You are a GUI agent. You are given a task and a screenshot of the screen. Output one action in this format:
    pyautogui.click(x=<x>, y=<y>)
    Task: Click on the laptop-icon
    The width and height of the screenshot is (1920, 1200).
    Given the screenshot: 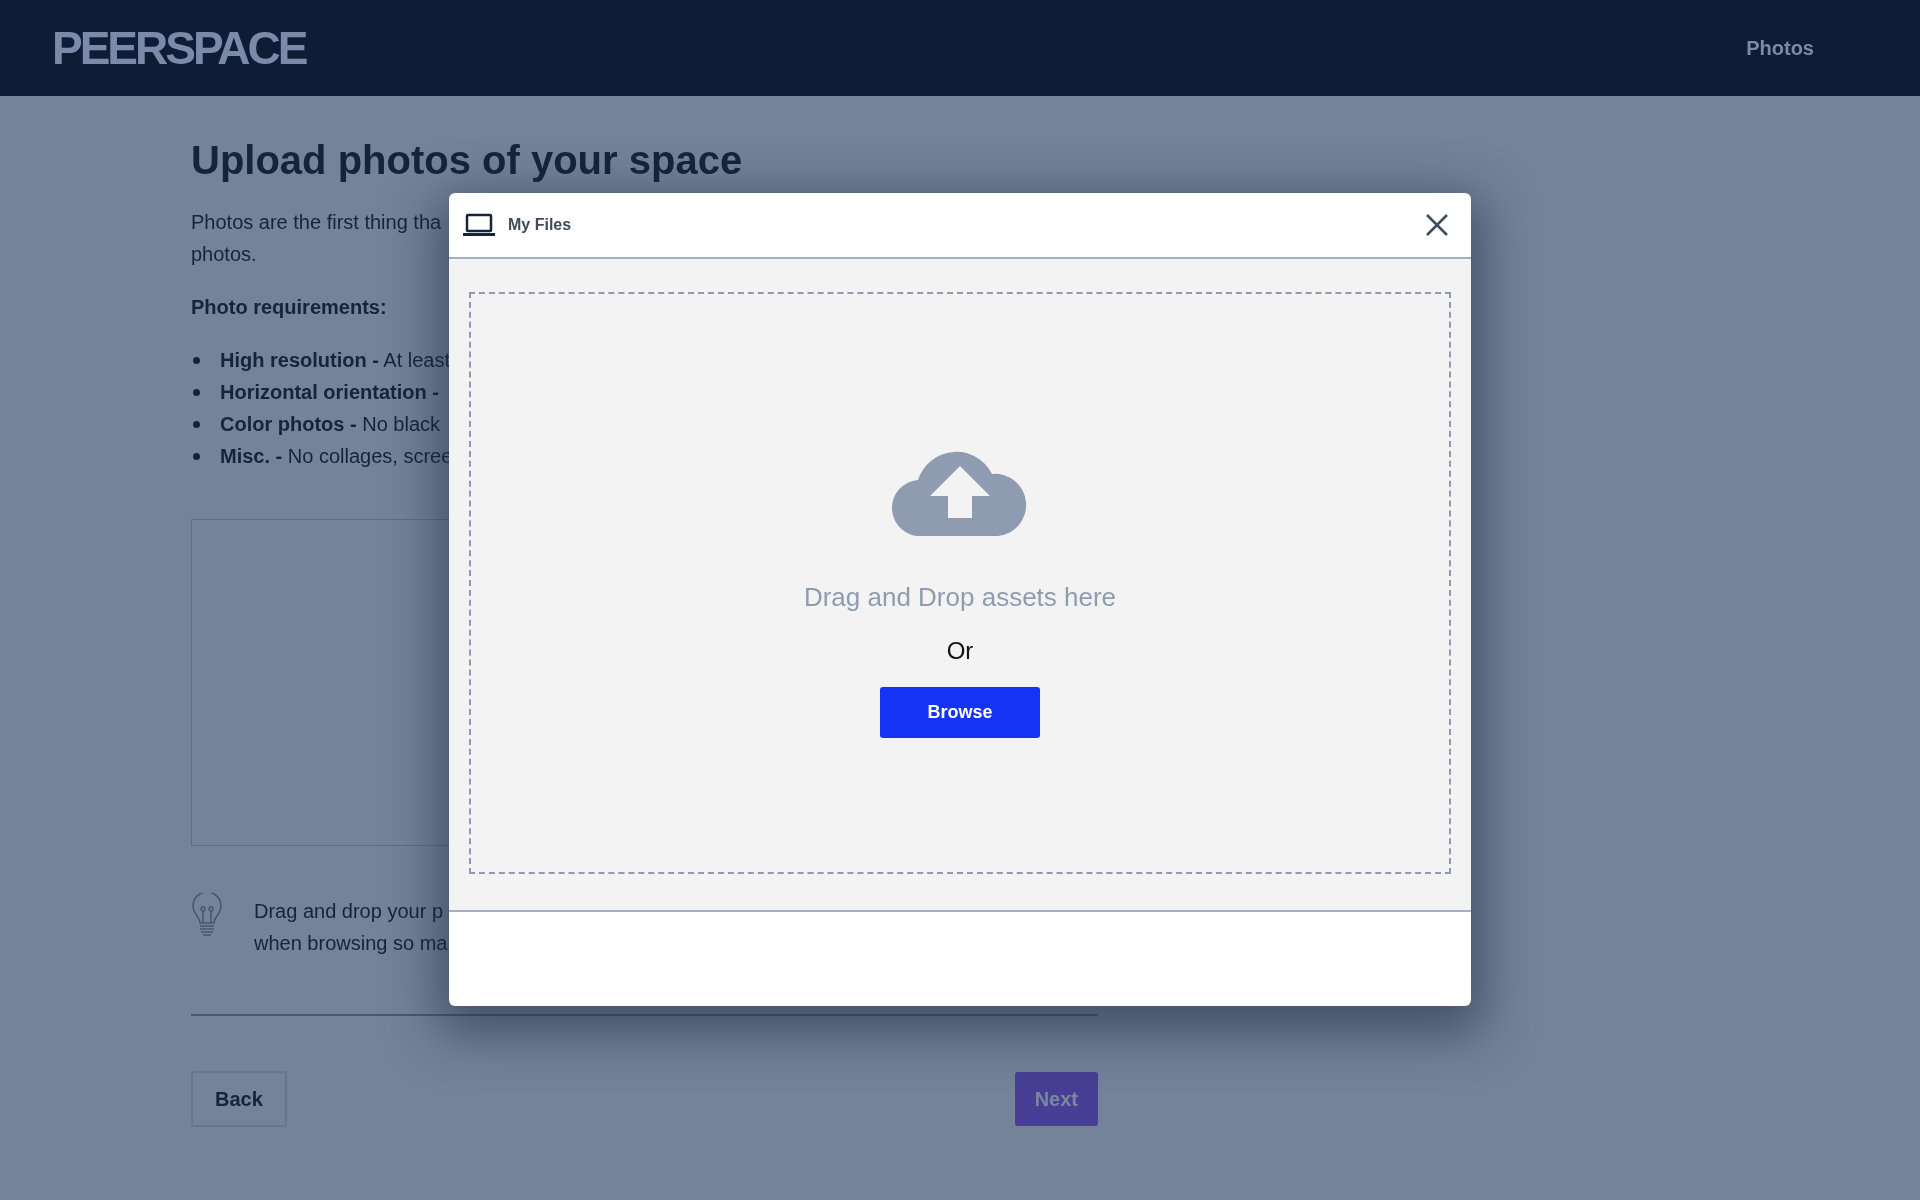 What is the action you would take?
    pyautogui.click(x=479, y=225)
    